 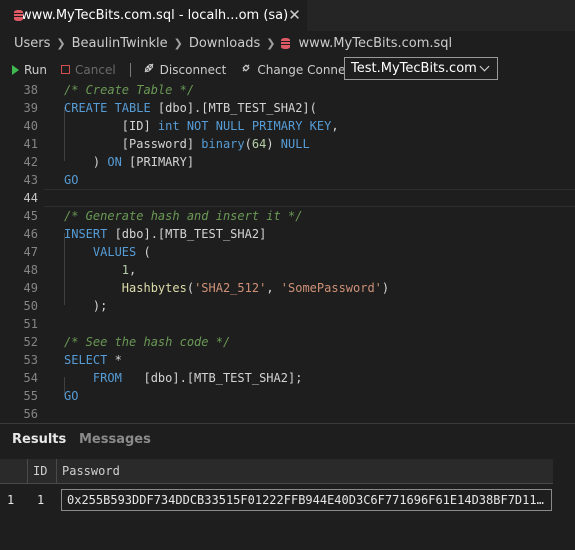 I want to click on code-token: int NOT NULL PRIMARY KEY, so click(x=244, y=126).